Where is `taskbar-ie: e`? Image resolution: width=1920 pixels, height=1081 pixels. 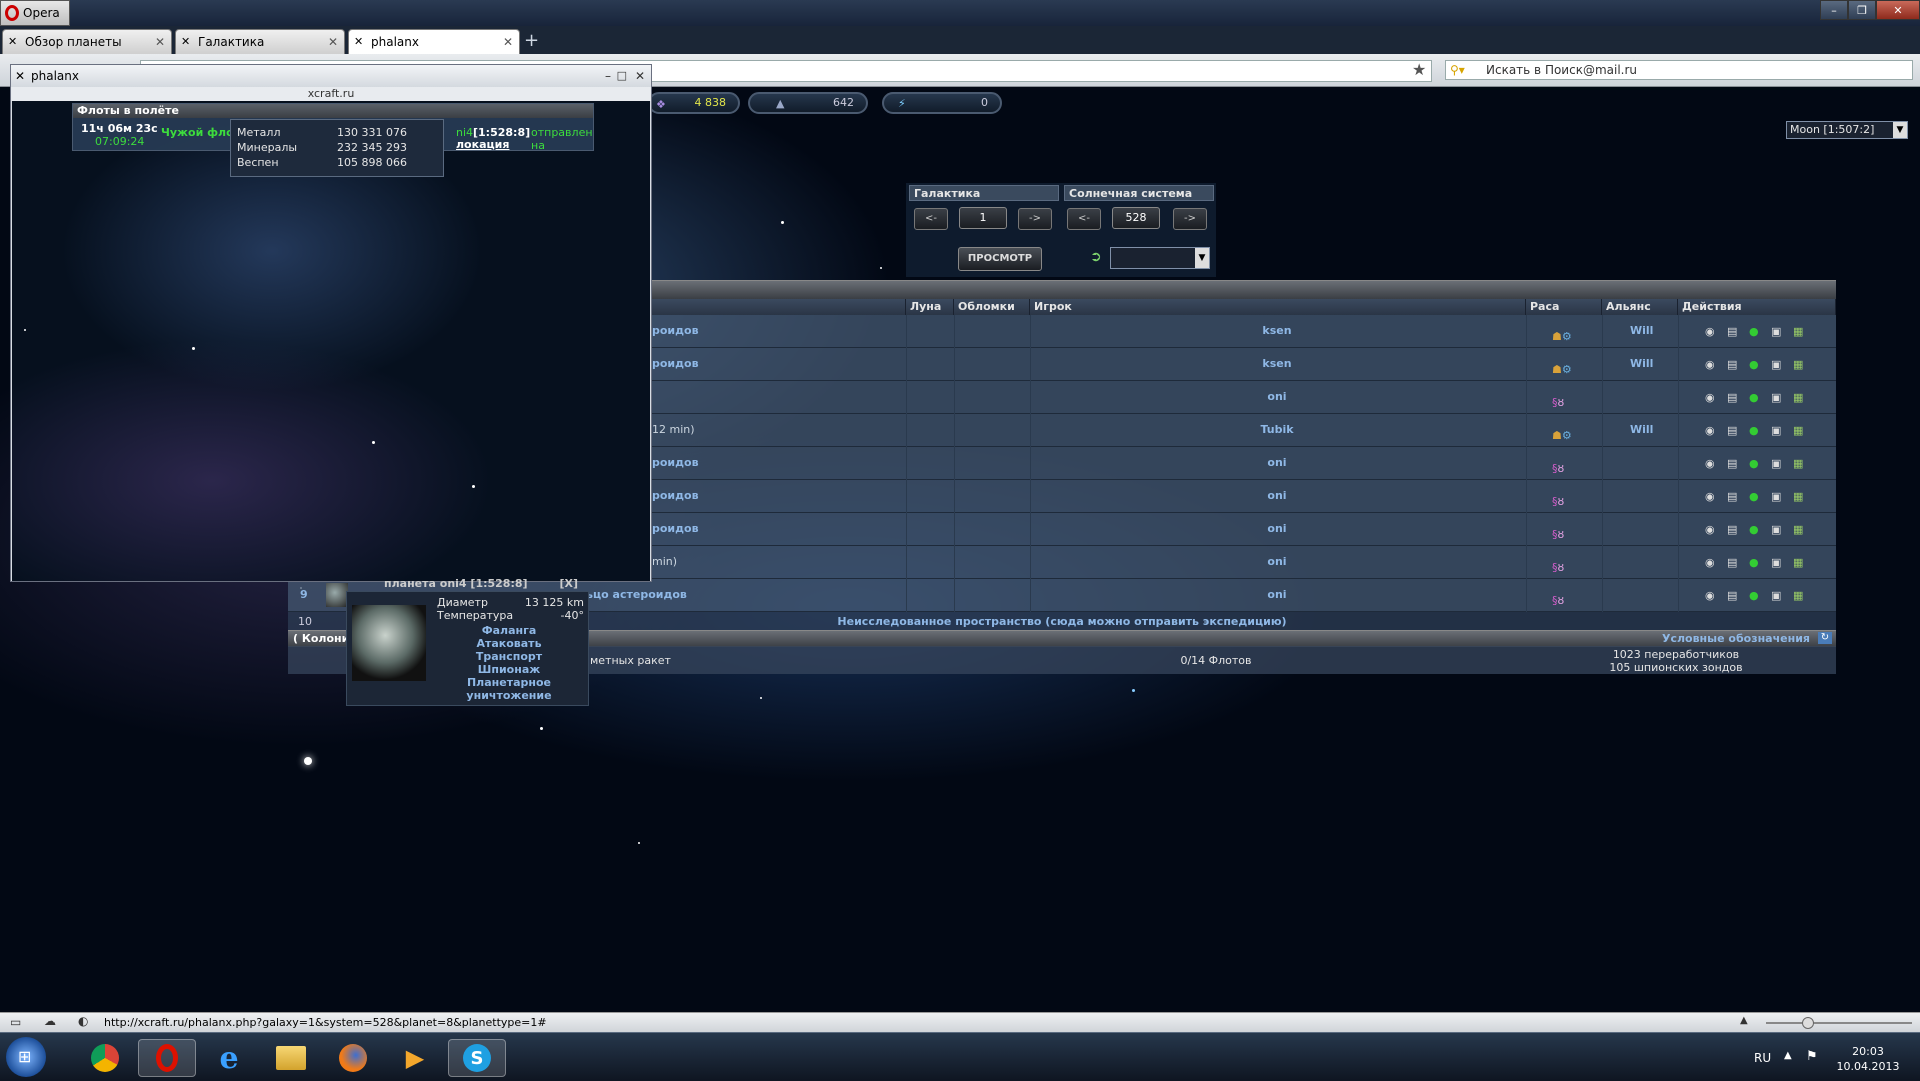
taskbar-ie: e is located at coordinates (229, 1058).